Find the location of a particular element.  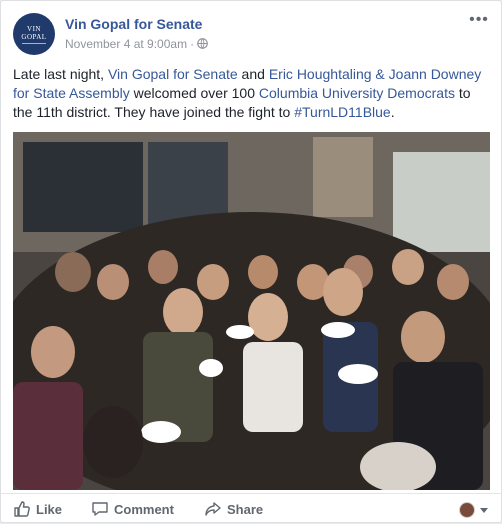

ellipsis-icon: ••• is located at coordinates (479, 21).